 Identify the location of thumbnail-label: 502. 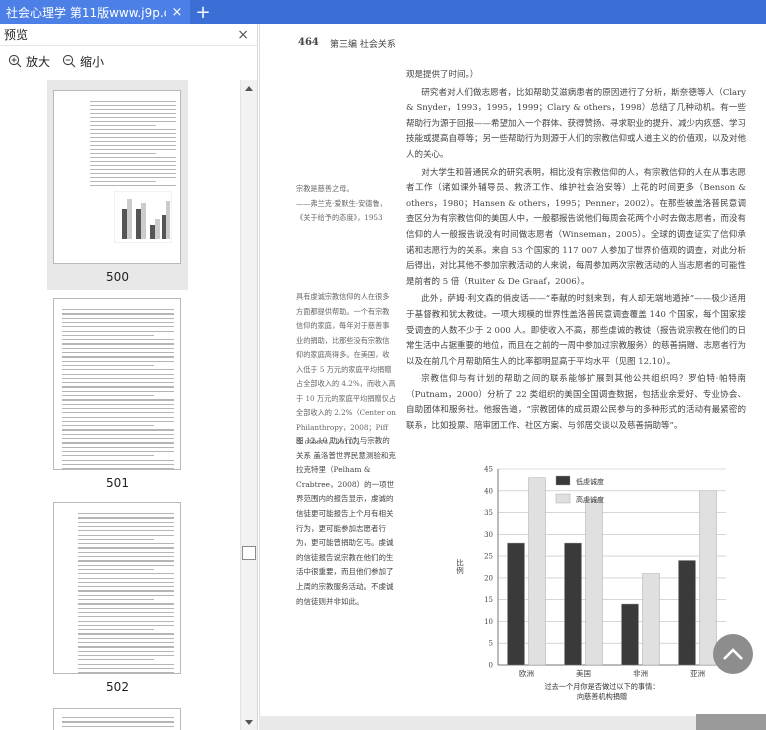
(117, 687).